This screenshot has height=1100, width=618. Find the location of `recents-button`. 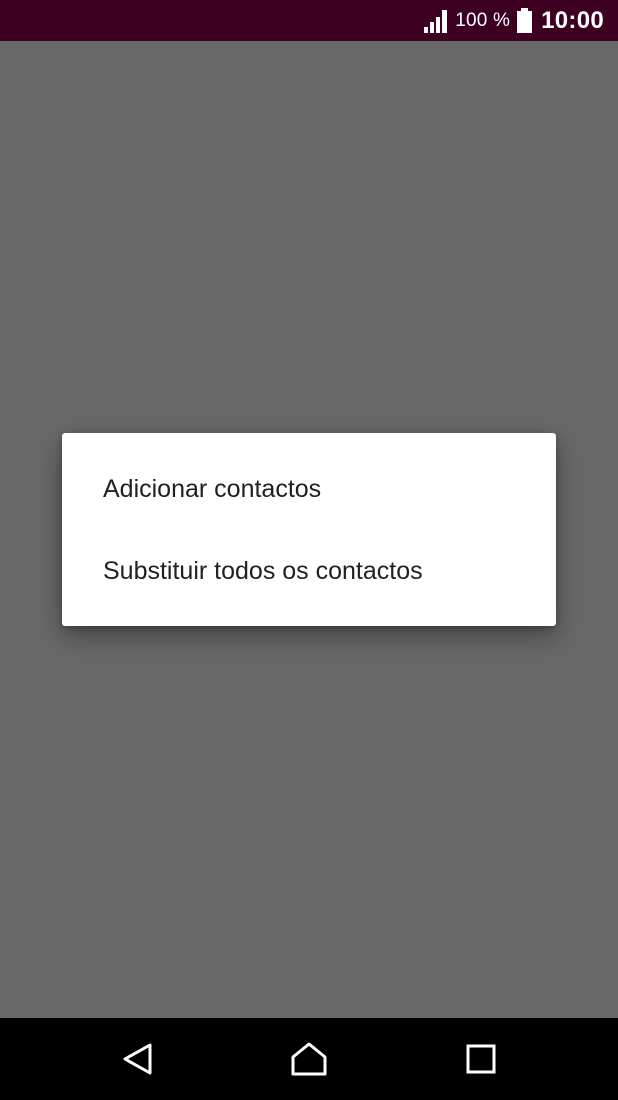

recents-button is located at coordinates (481, 1059).